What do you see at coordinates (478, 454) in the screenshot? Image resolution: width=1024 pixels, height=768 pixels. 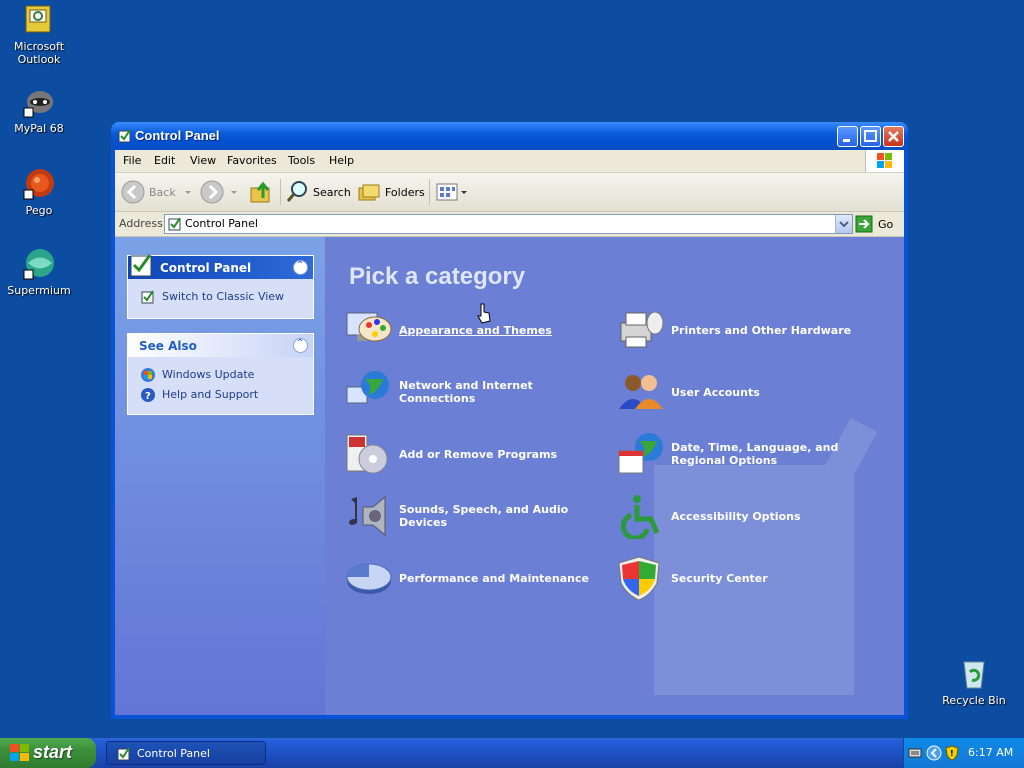 I see `category-label: Add or Remove Programs` at bounding box center [478, 454].